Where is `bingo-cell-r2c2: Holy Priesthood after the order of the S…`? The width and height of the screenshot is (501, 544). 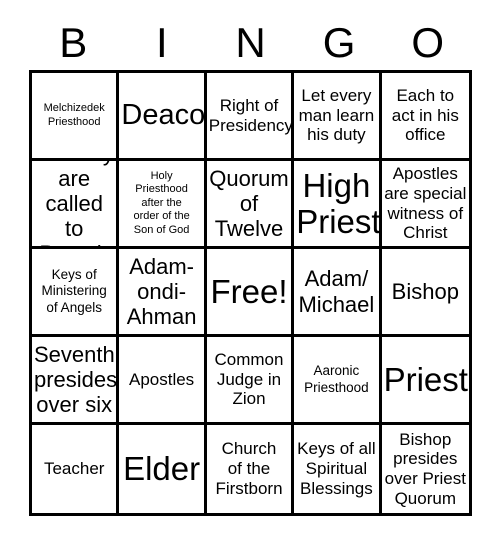
bingo-cell-r2c2: Holy Priesthood after the order of the S… is located at coordinates (163, 205).